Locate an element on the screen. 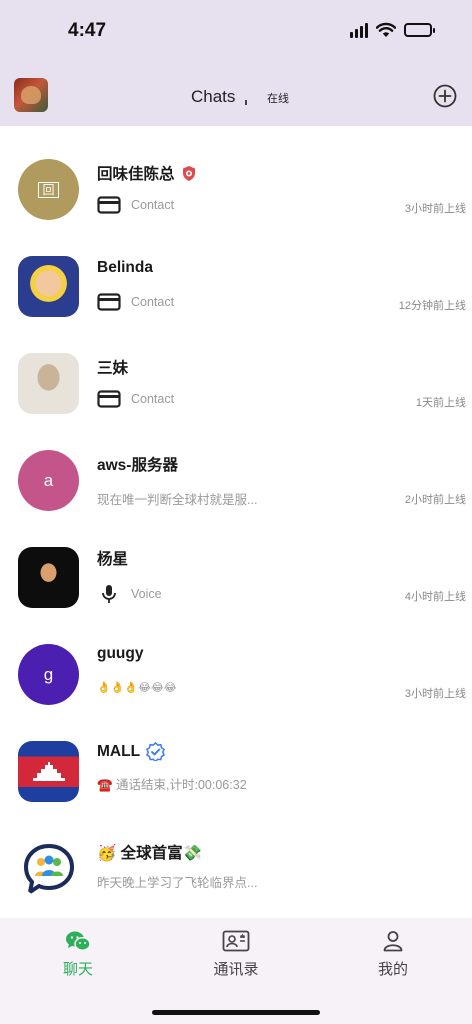 This screenshot has height=1024, width=472. group-chat-icon is located at coordinates (48, 869).